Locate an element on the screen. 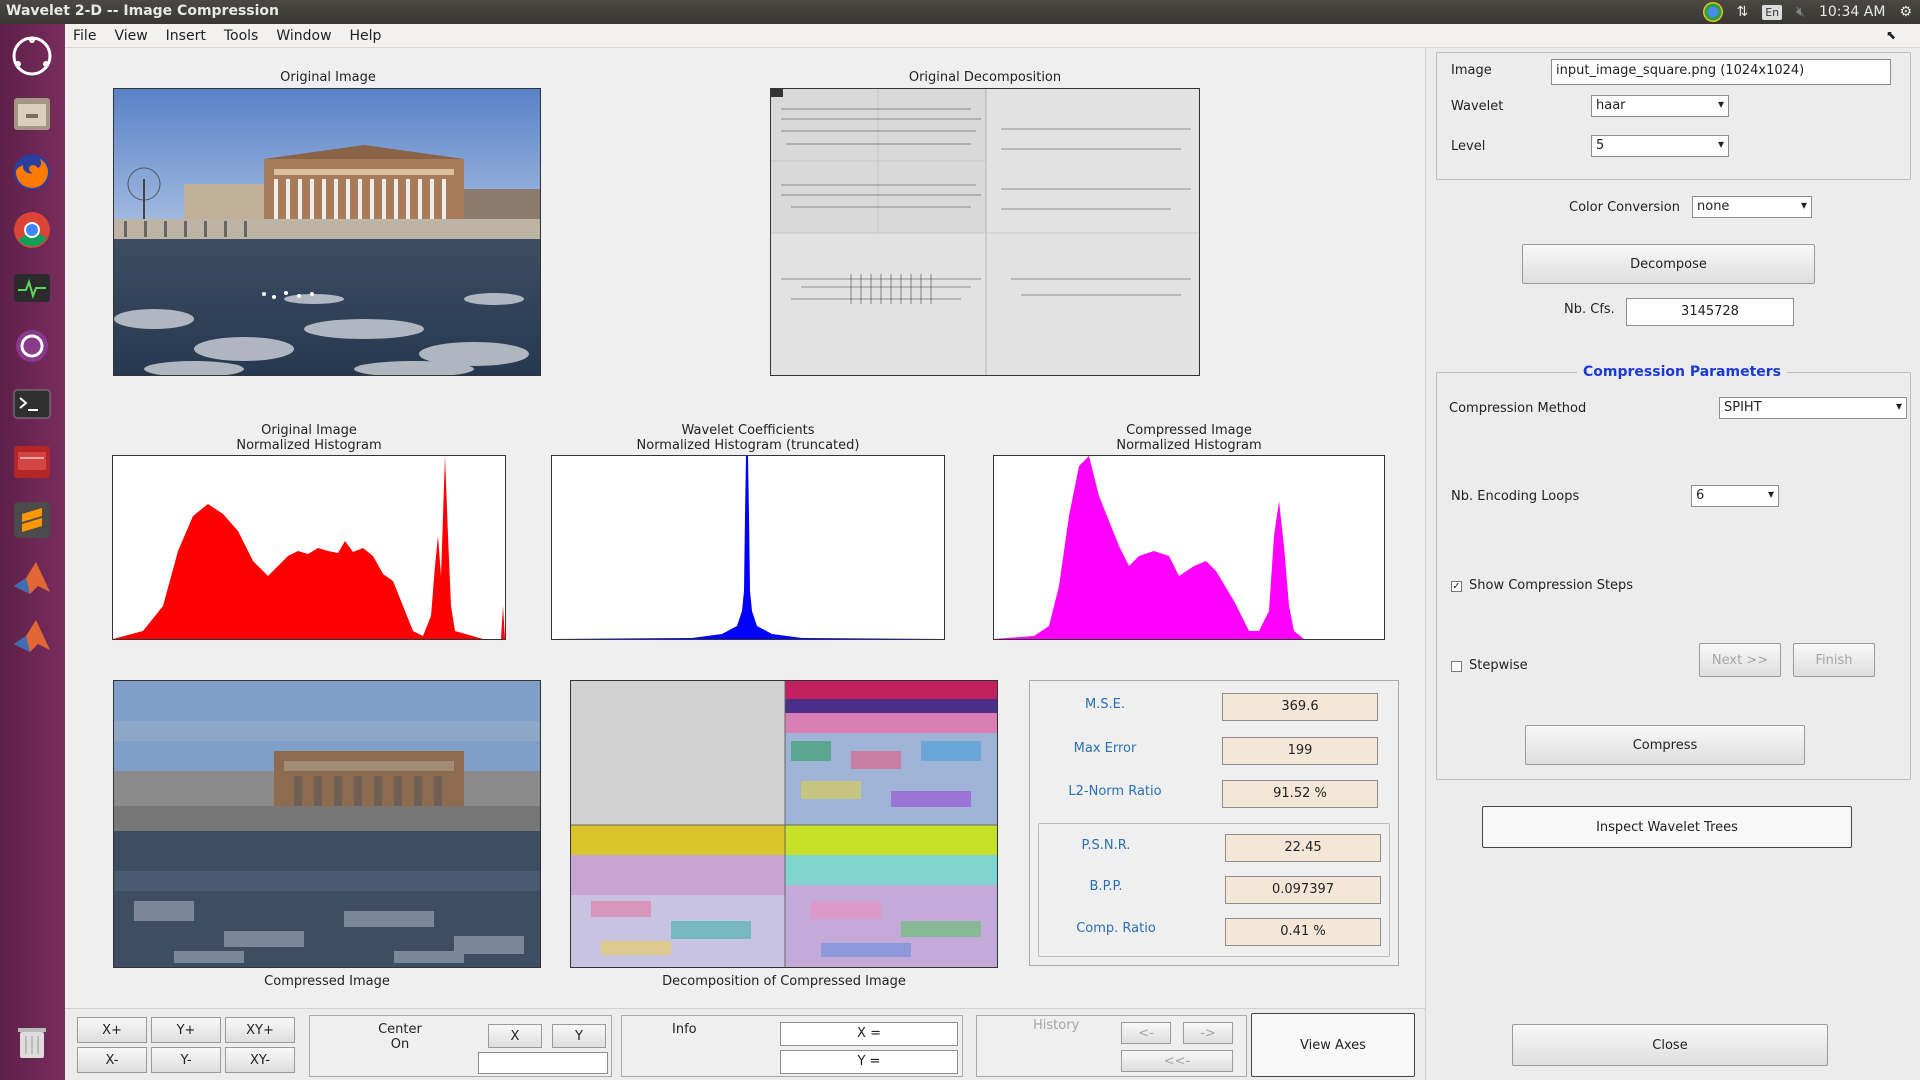 This screenshot has height=1080, width=1920. volume-muted-icon: 🔇︎ is located at coordinates (1800, 12).